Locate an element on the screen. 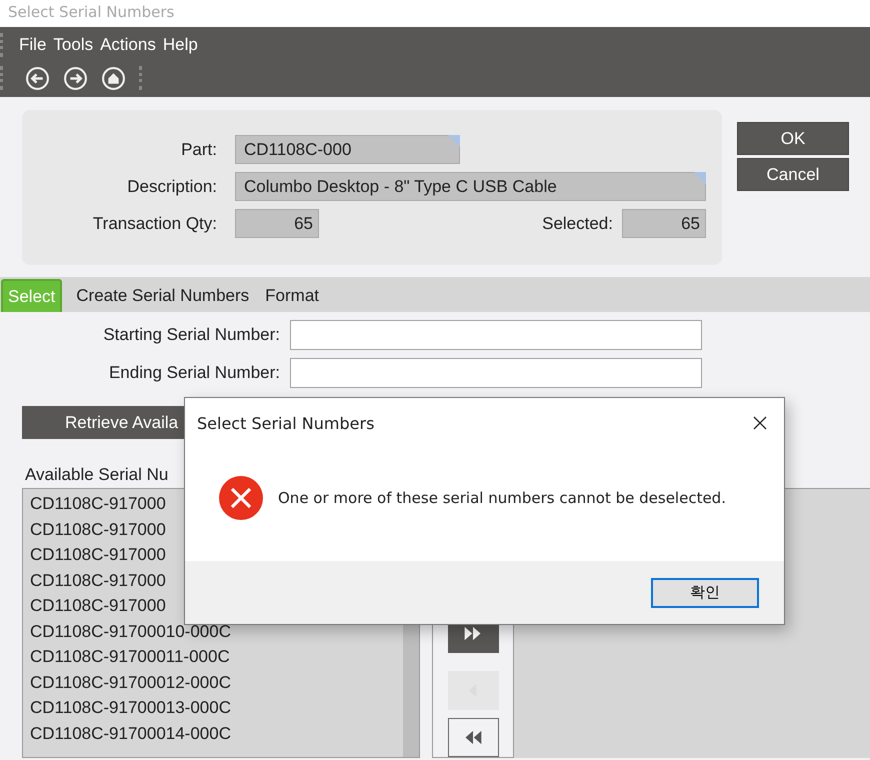 This screenshot has width=870, height=760. selected-label: Selected: is located at coordinates (578, 224).